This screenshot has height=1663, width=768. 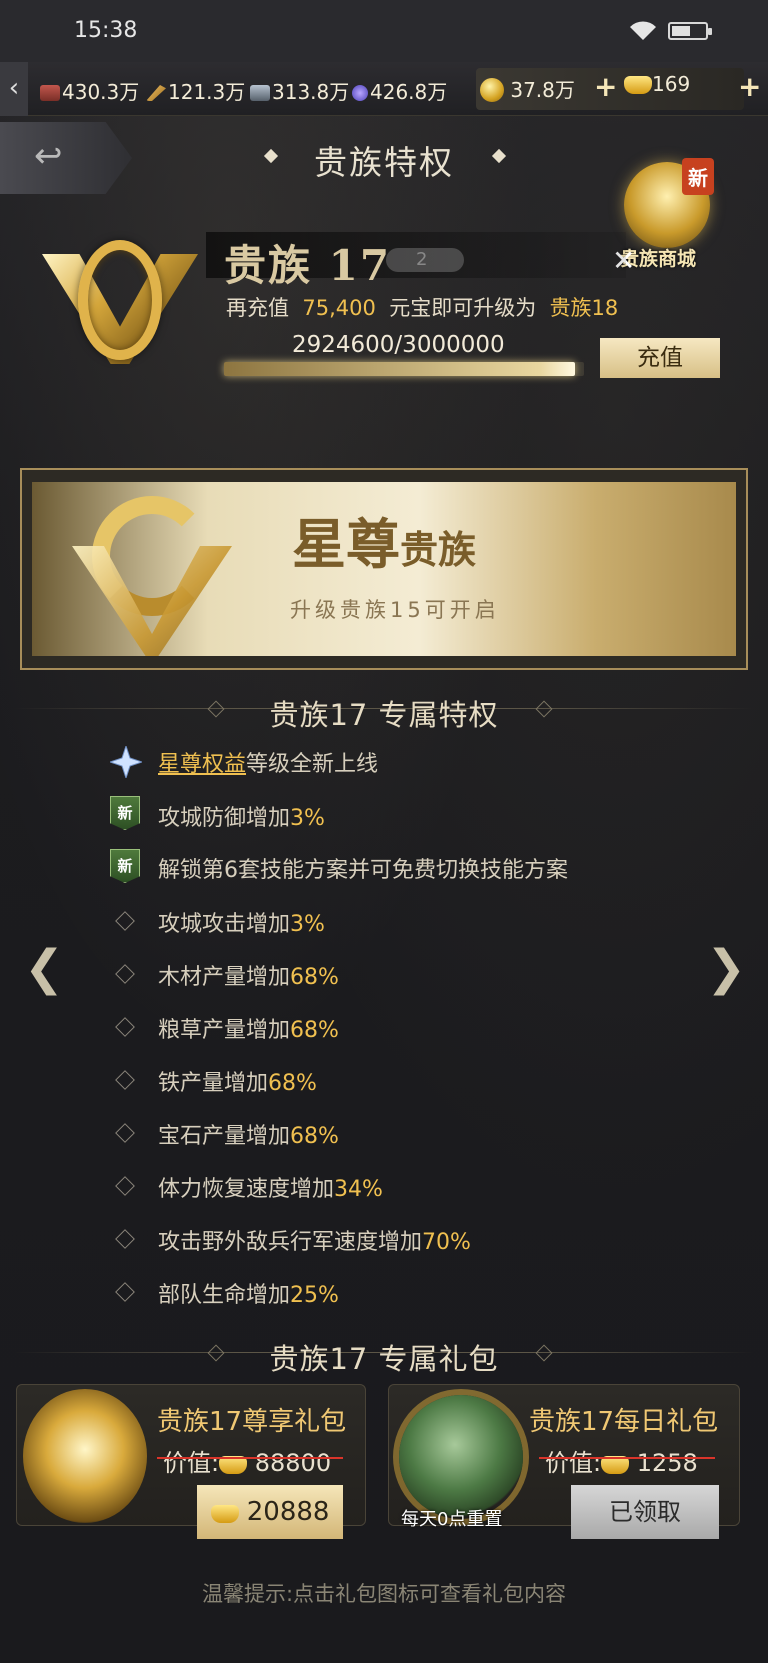 I want to click on battery-icon, so click(x=690, y=31).